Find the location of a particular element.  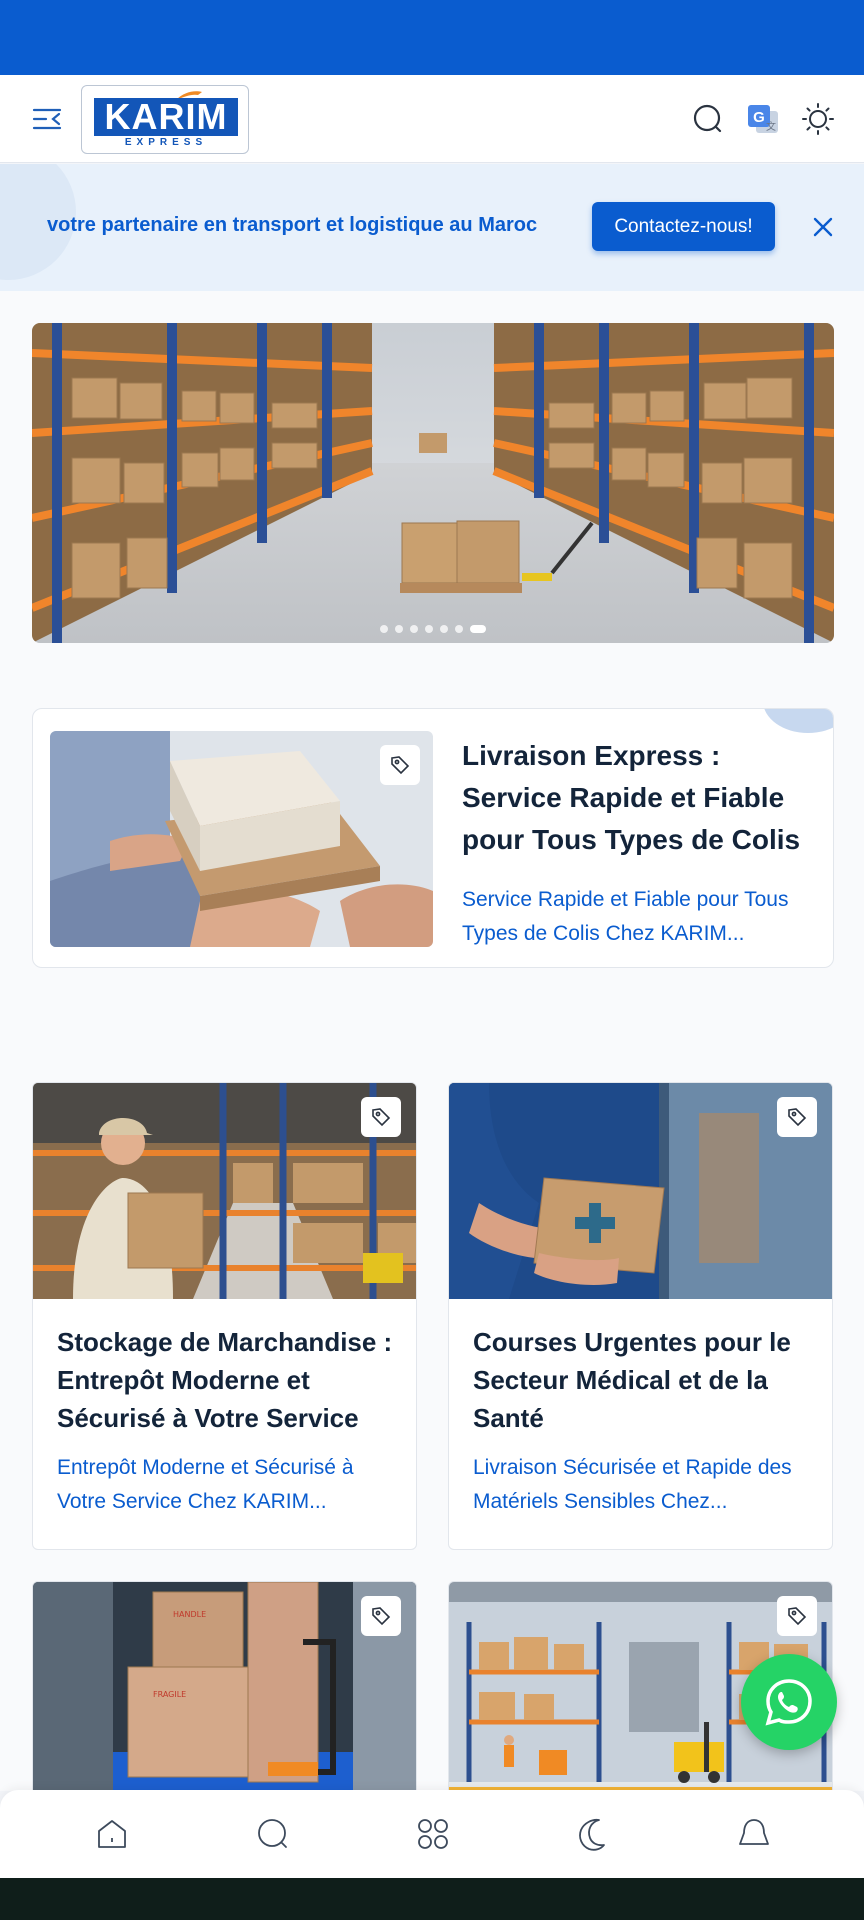

service-card: HANDLE FRAGILE is located at coordinates (224, 1701).